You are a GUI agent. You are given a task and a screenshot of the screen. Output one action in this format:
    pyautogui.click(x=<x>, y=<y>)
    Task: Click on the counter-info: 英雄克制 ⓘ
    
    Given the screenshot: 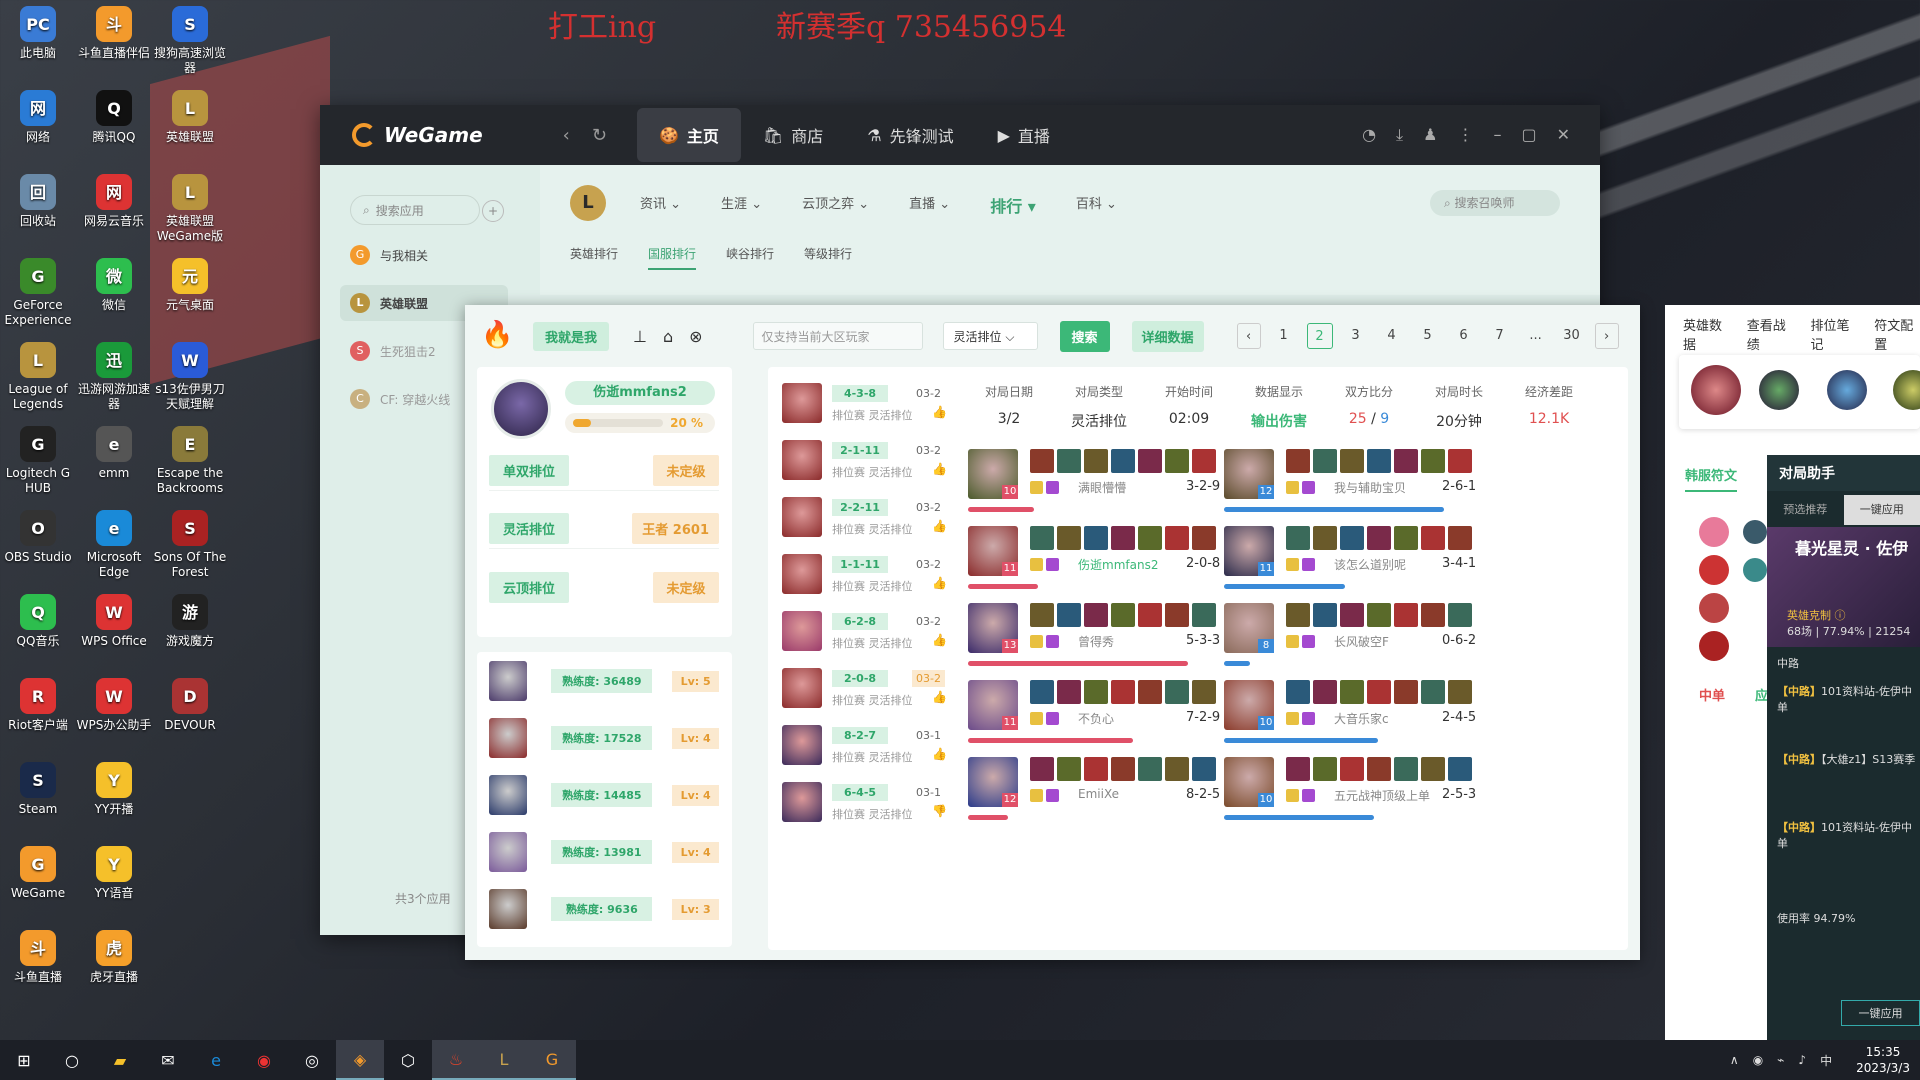 What is the action you would take?
    pyautogui.click(x=1816, y=615)
    